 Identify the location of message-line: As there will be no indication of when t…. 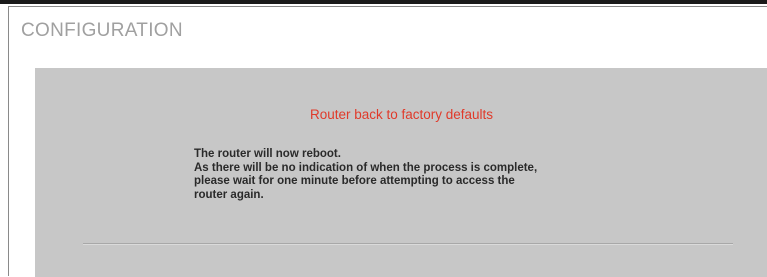
(366, 167).